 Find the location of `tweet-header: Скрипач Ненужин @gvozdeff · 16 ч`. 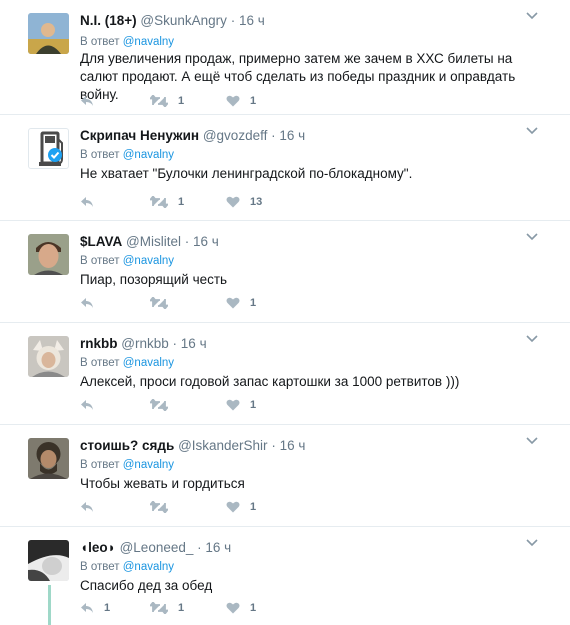

tweet-header: Скрипач Ненужин @gvozdeff · 16 ч is located at coordinates (305, 136).